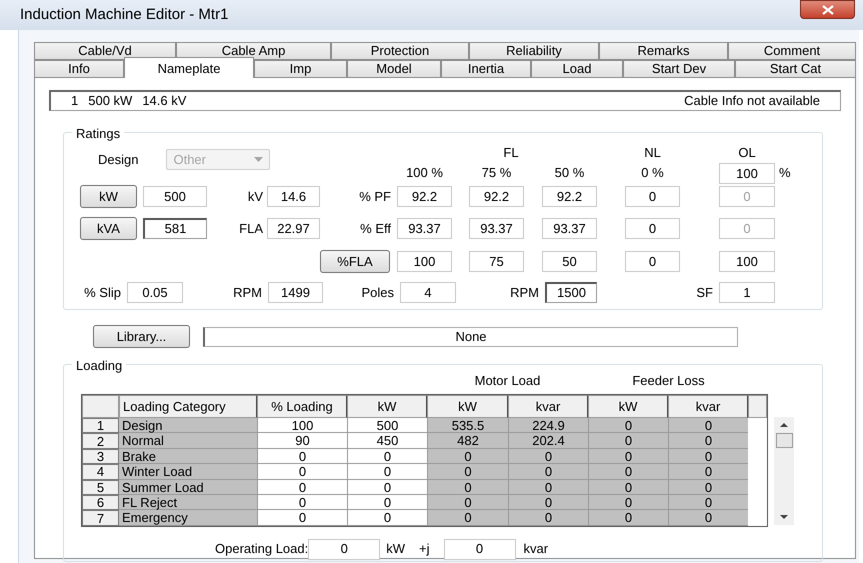 Image resolution: width=863 pixels, height=563 pixels. I want to click on row-header: 6, so click(100, 502).